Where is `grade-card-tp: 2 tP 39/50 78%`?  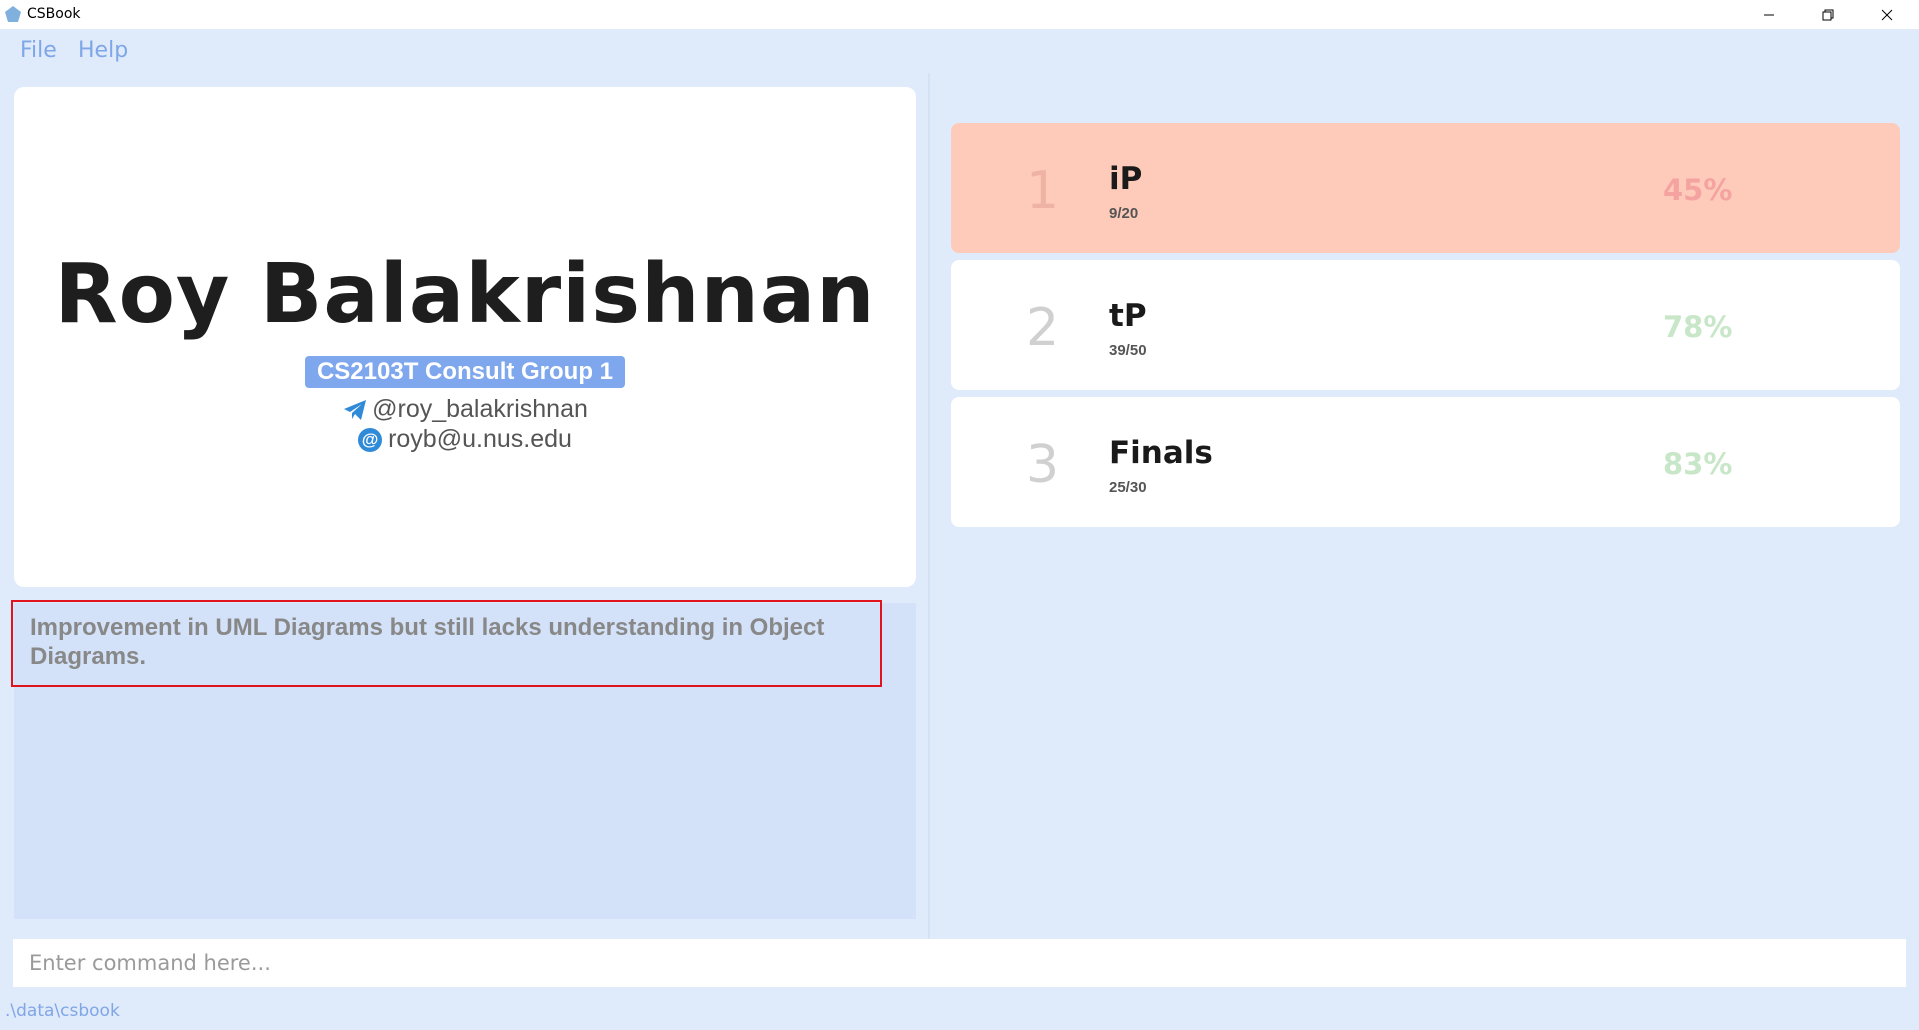 grade-card-tp: 2 tP 39/50 78% is located at coordinates (1425, 325).